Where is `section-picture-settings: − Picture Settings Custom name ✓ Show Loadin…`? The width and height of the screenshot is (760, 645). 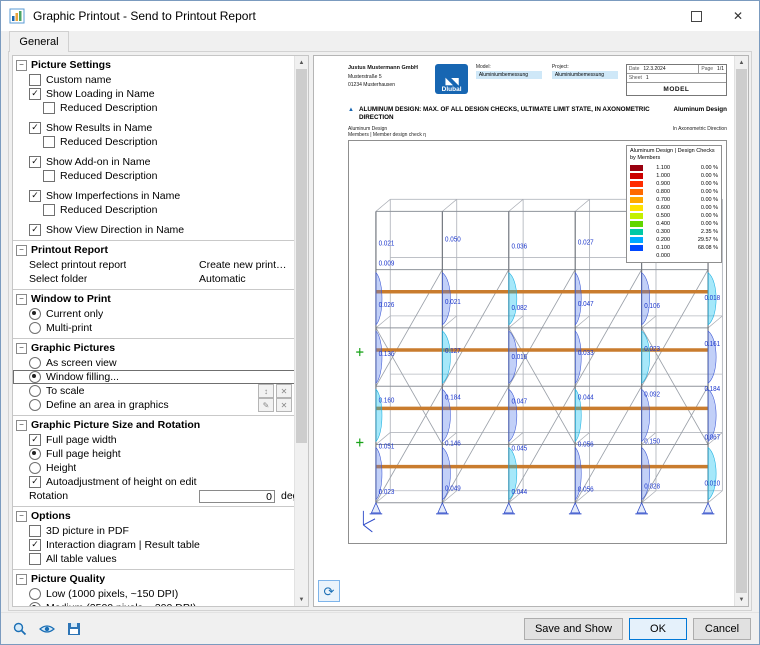
section-picture-settings: − Picture Settings Custom name ✓ Show Loadin… is located at coordinates (154, 148).